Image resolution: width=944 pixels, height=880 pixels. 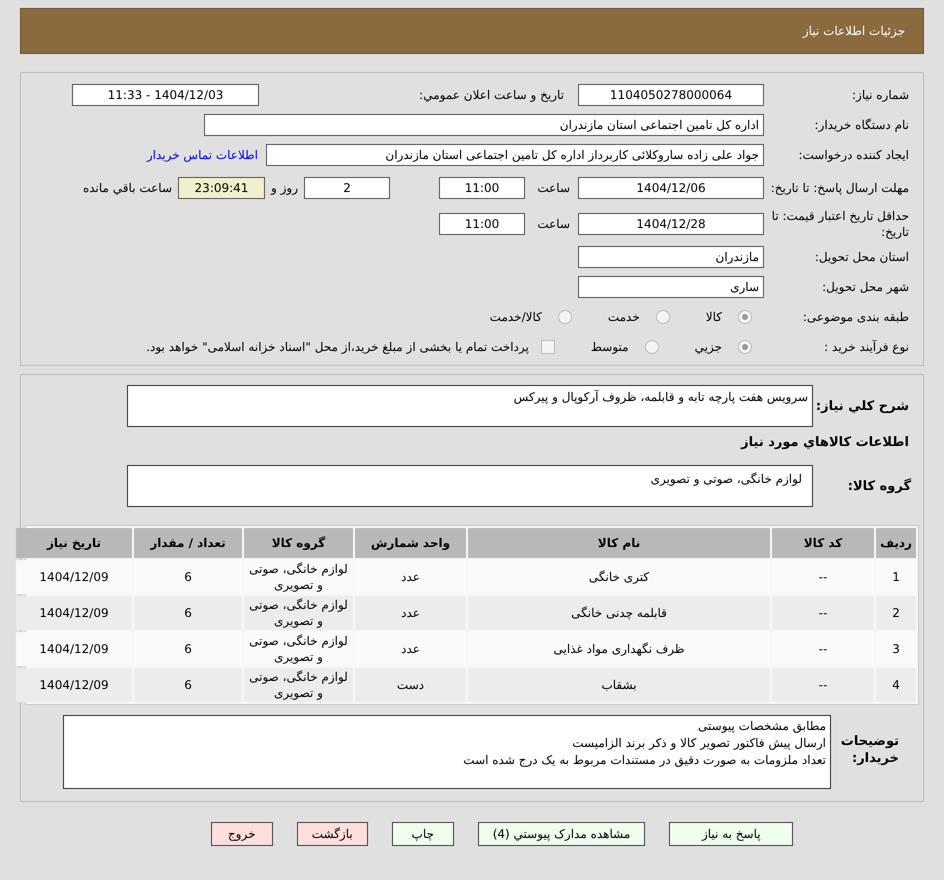 What do you see at coordinates (347, 188) in the screenshot?
I see `value-field: 2` at bounding box center [347, 188].